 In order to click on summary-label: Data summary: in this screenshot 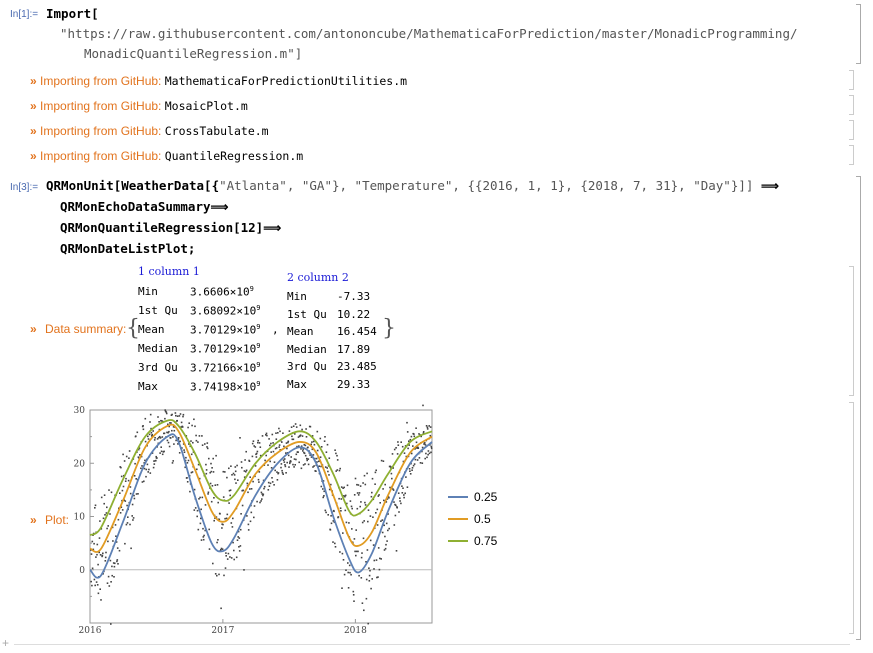, I will do `click(86, 329)`.